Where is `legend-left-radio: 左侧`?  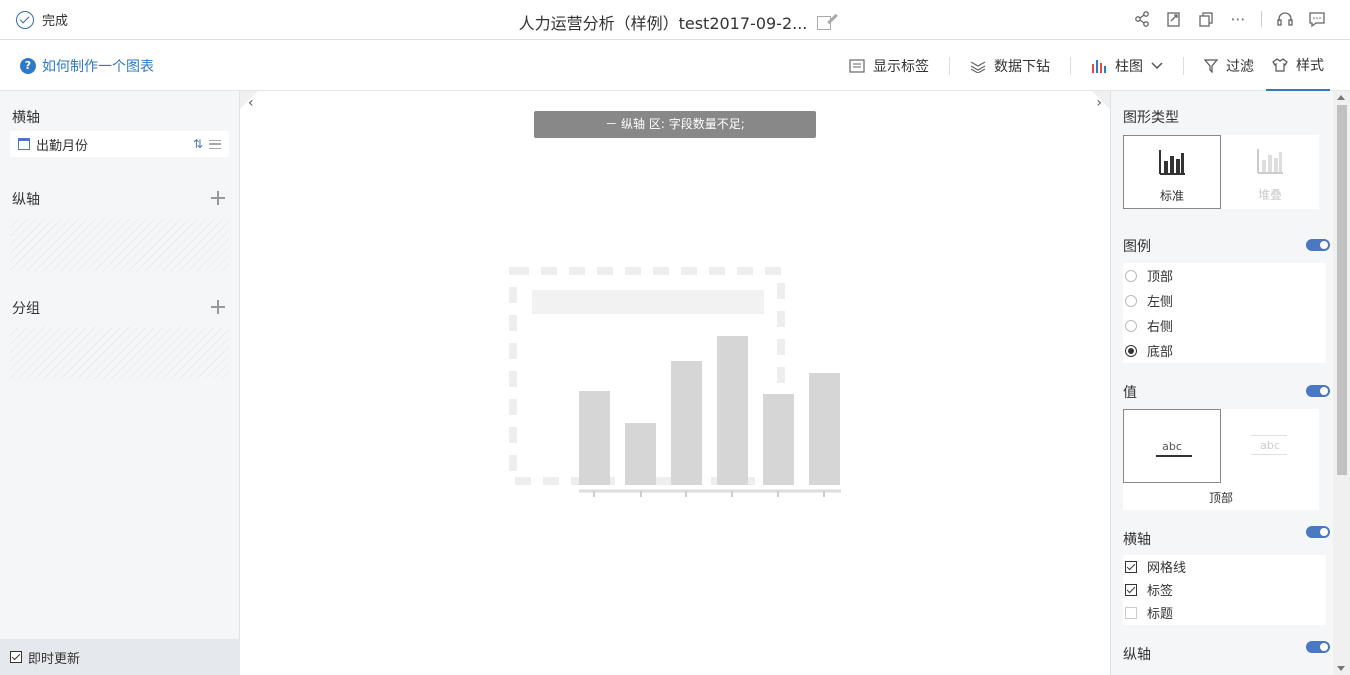
legend-left-radio: 左侧 is located at coordinates (1224, 300).